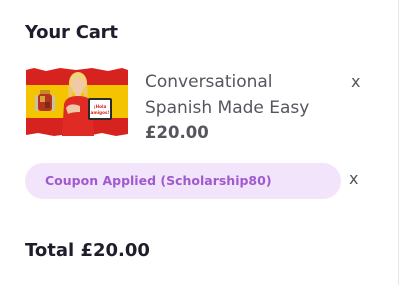 Image resolution: width=399 pixels, height=285 pixels. I want to click on item-name: Conversational Spanish Made Easy, so click(240, 95).